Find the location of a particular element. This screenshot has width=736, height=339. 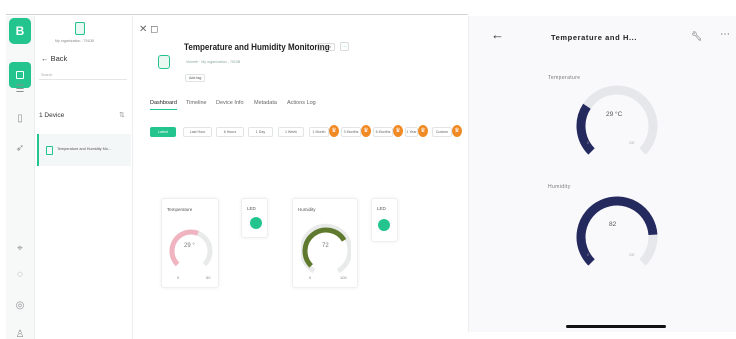

range-3-months: 3 Months is located at coordinates (351, 132).